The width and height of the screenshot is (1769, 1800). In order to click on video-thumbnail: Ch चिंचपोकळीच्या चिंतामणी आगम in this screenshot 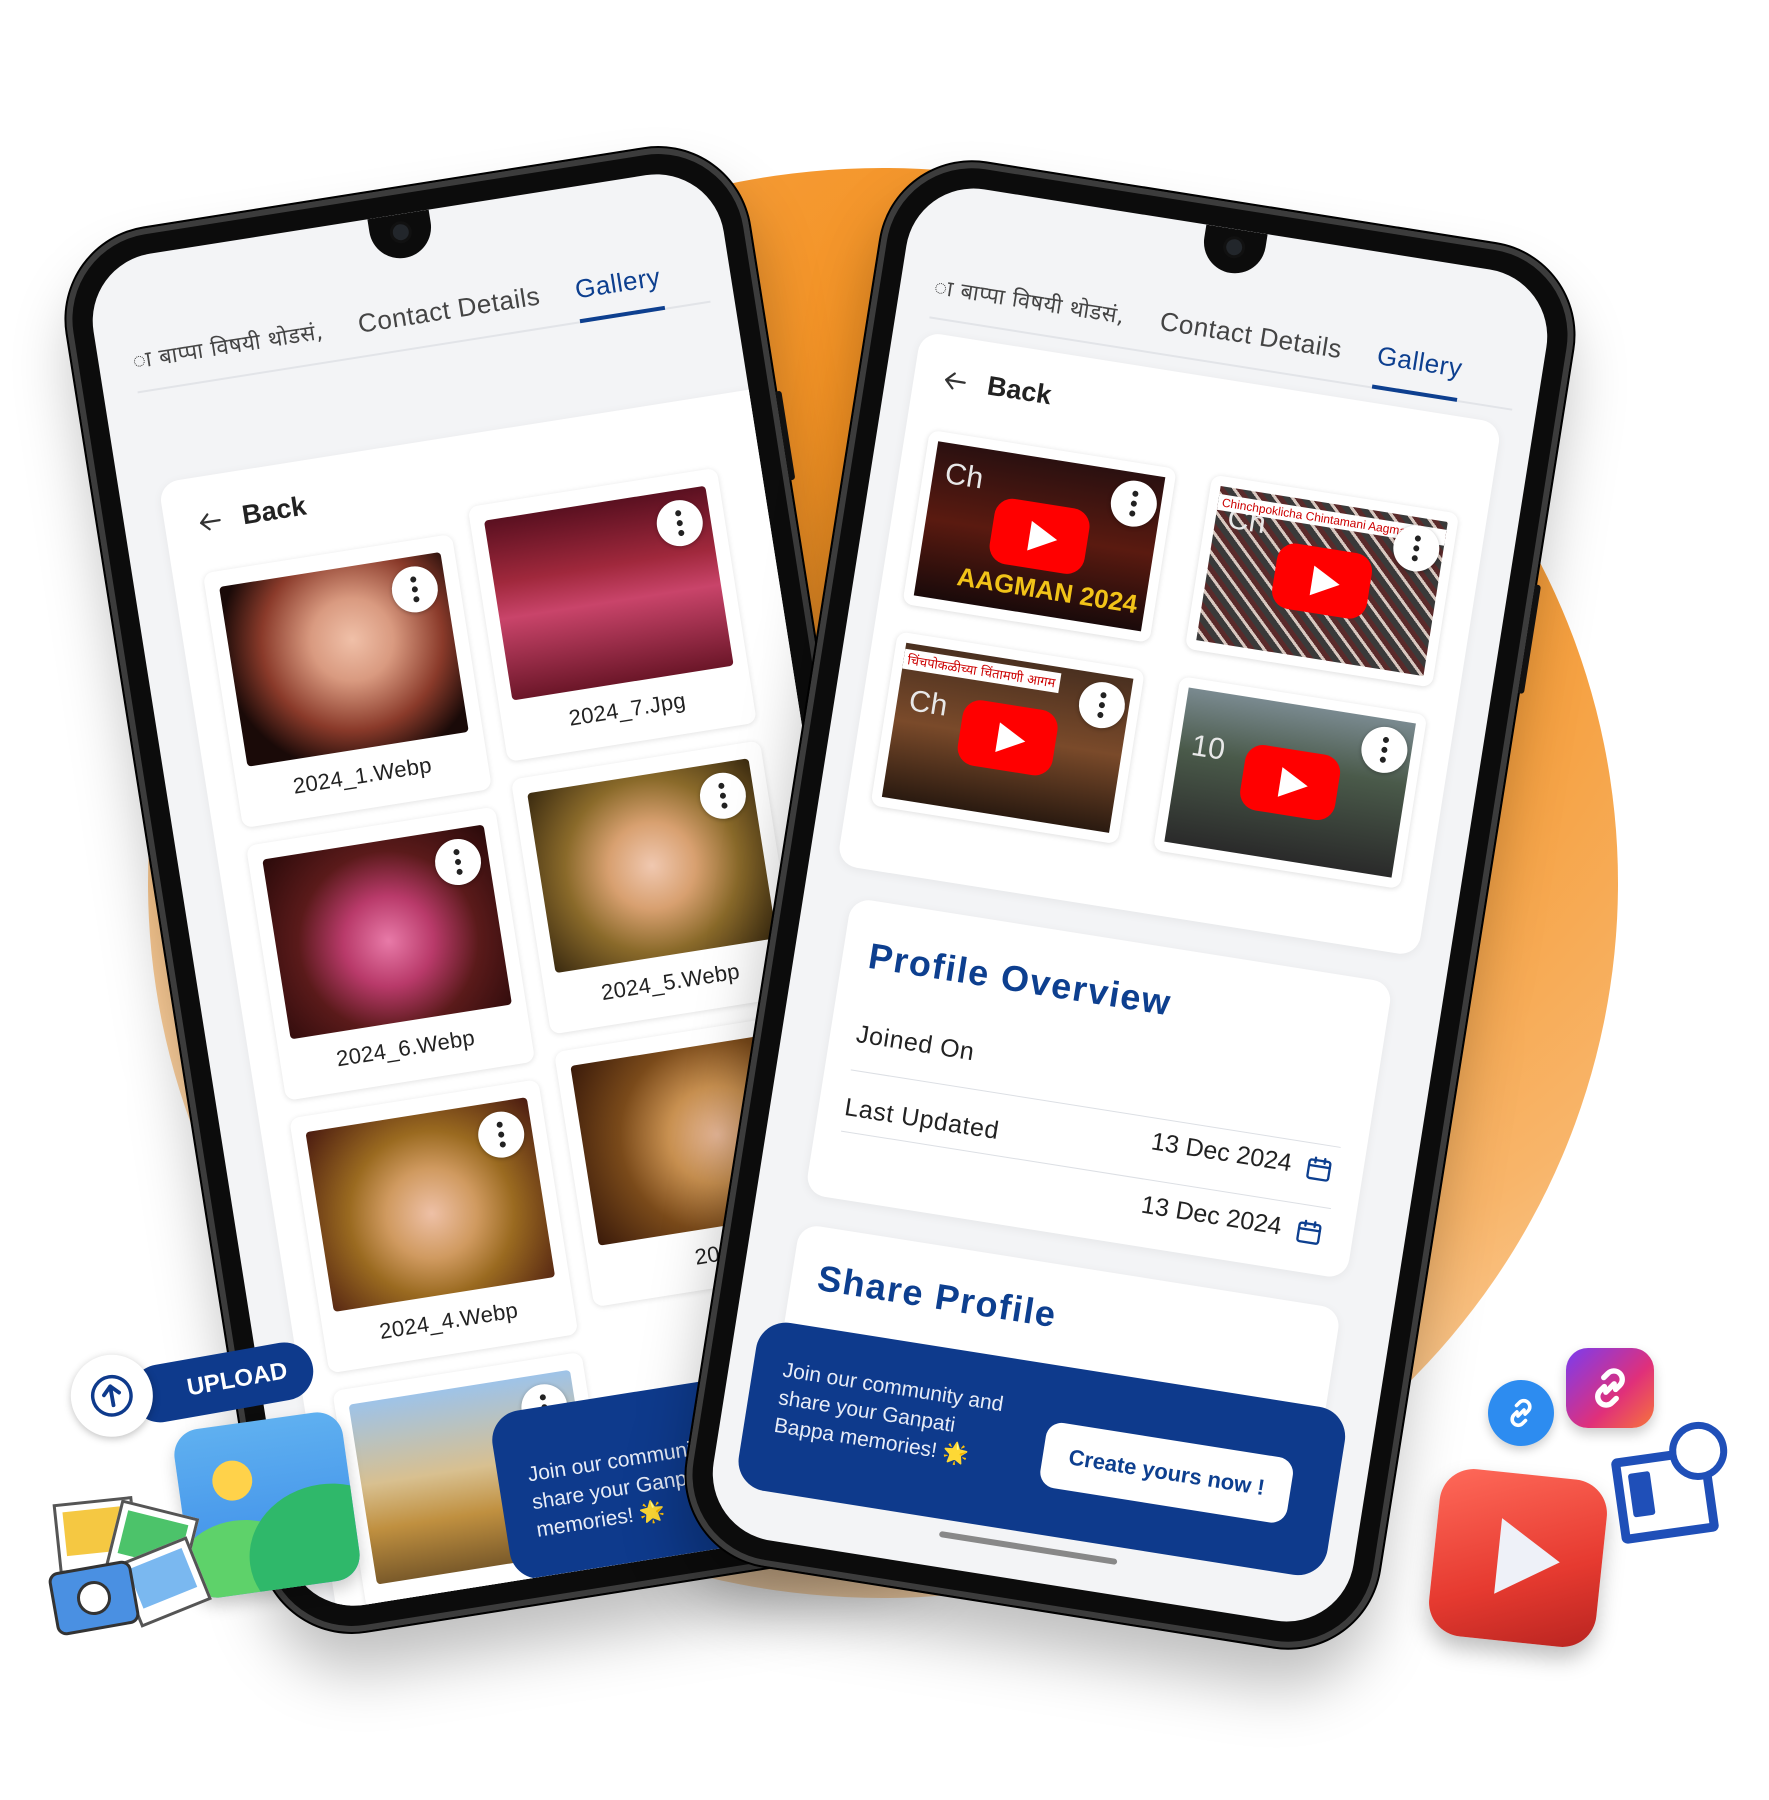, I will do `click(1007, 737)`.